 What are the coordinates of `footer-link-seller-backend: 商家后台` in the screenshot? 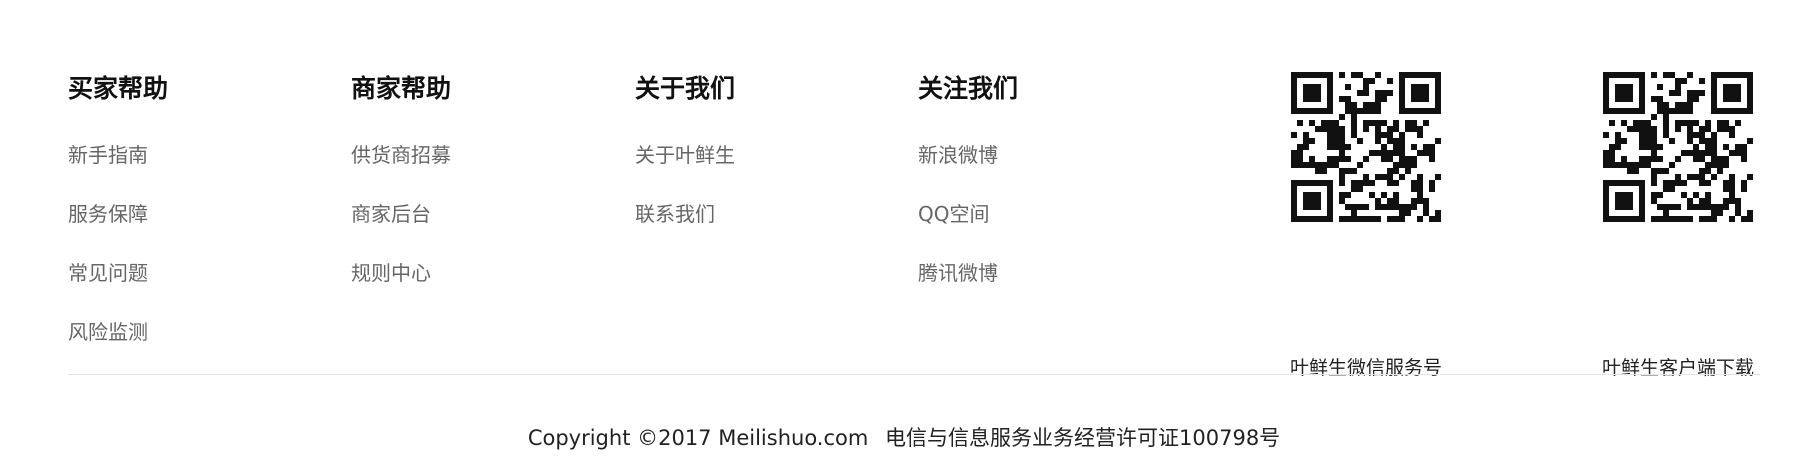 It's located at (401, 214).